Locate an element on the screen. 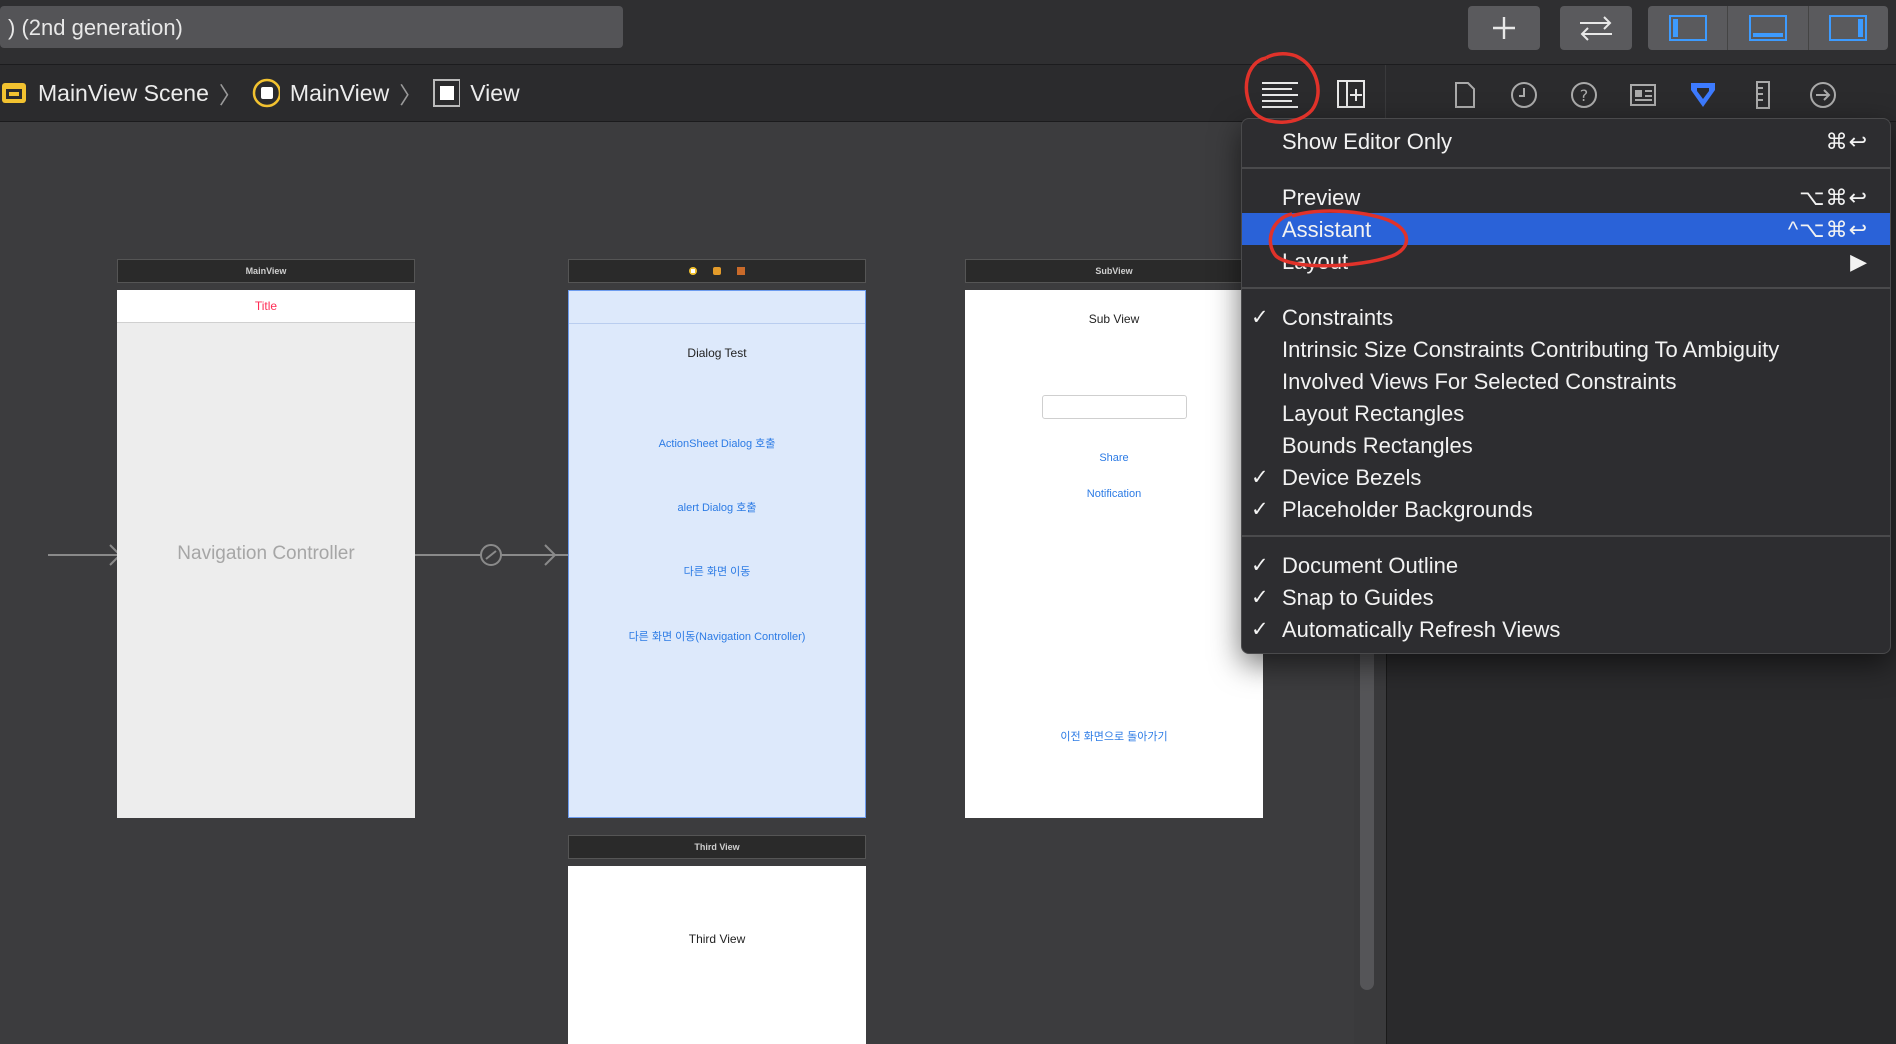  other-screen-nav-button: 다른 화면 이동(Navigation Controller) is located at coordinates (717, 636).